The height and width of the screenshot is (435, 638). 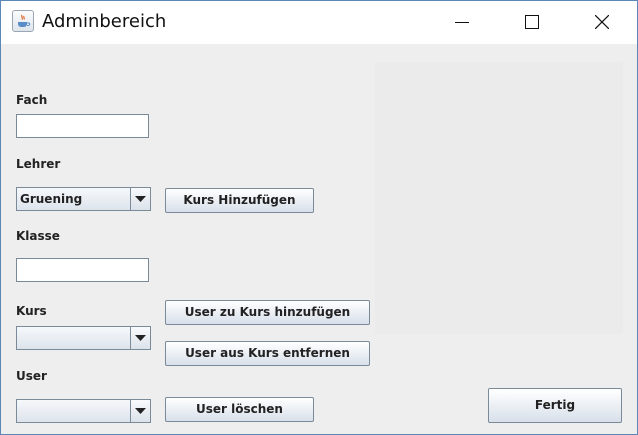 I want to click on close-icon, so click(x=602, y=22).